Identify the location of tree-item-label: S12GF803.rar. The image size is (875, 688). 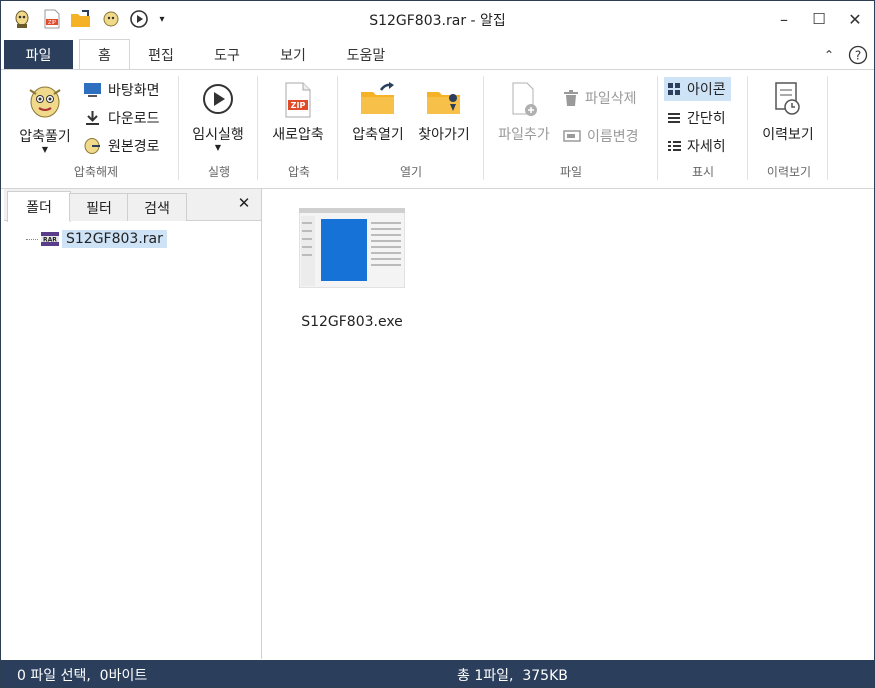
(114, 239).